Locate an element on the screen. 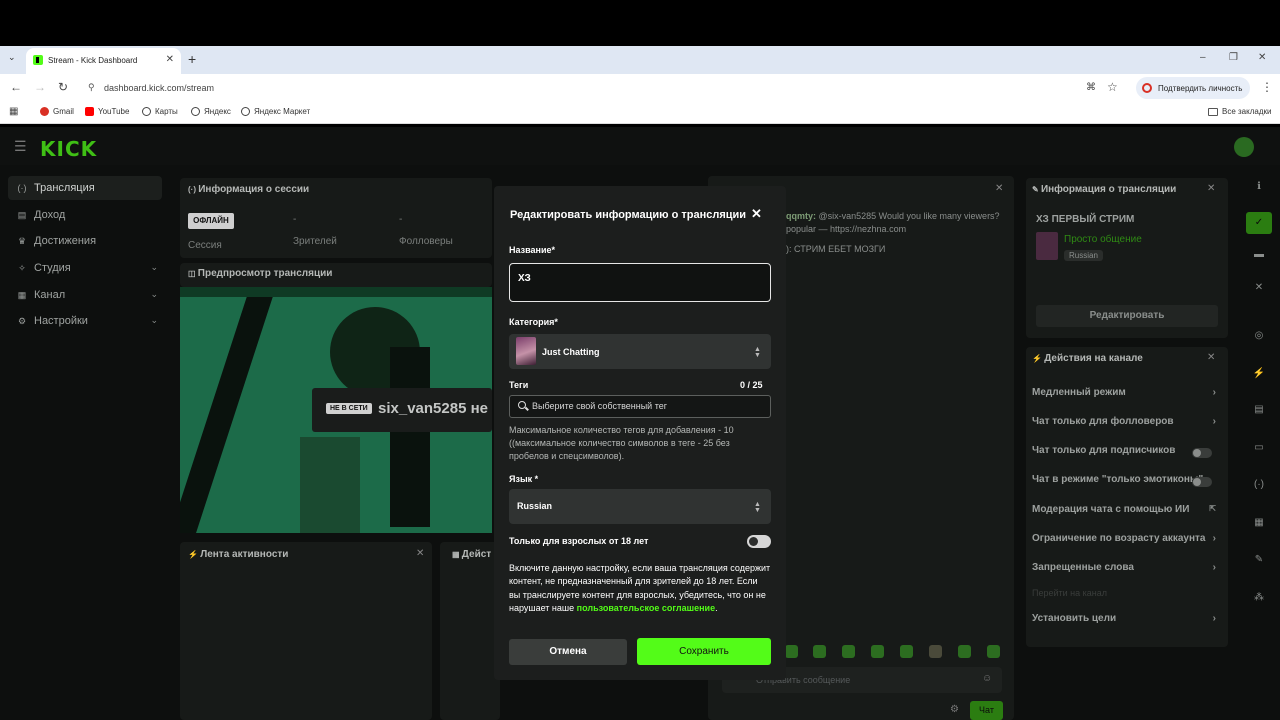 The image size is (1280, 720). adult-content-toggle is located at coordinates (759, 541).